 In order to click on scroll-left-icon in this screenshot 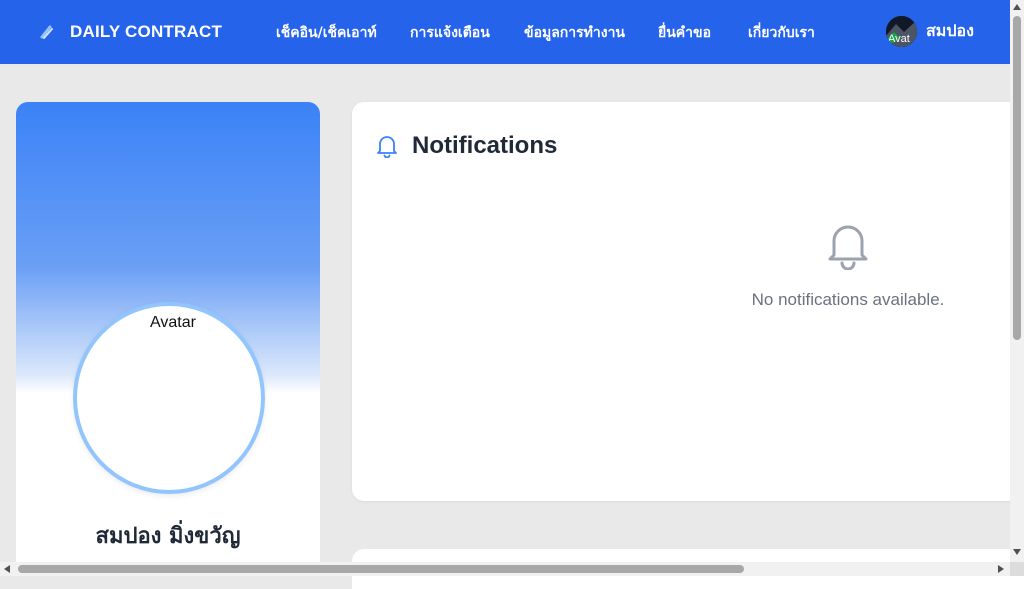, I will do `click(7, 569)`.